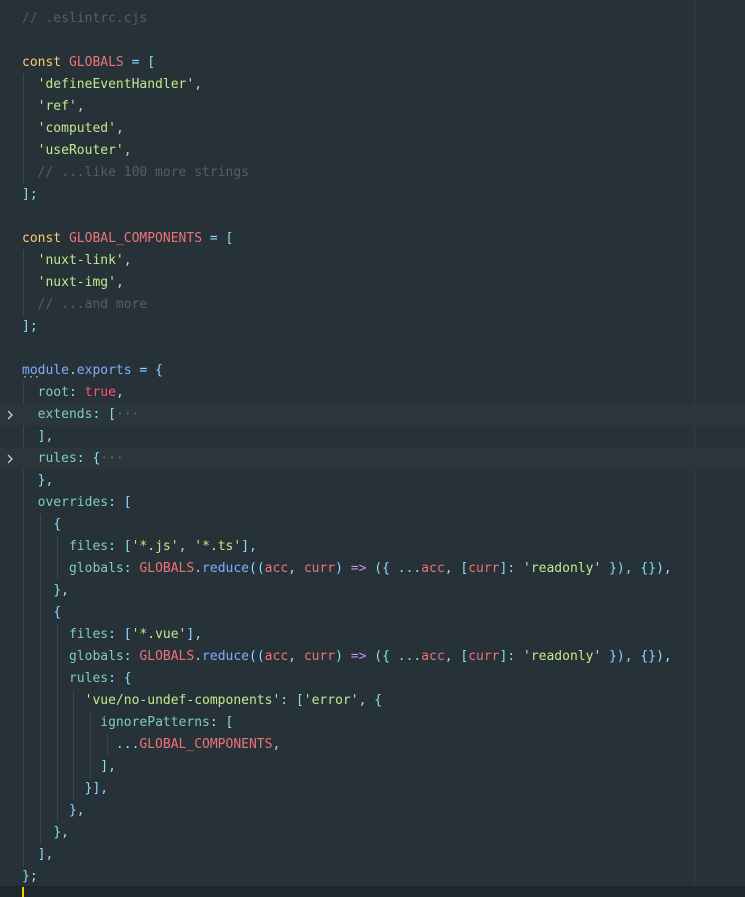  What do you see at coordinates (372, 745) in the screenshot?
I see `code-line: ...GLOBAL_COMPONENTS,` at bounding box center [372, 745].